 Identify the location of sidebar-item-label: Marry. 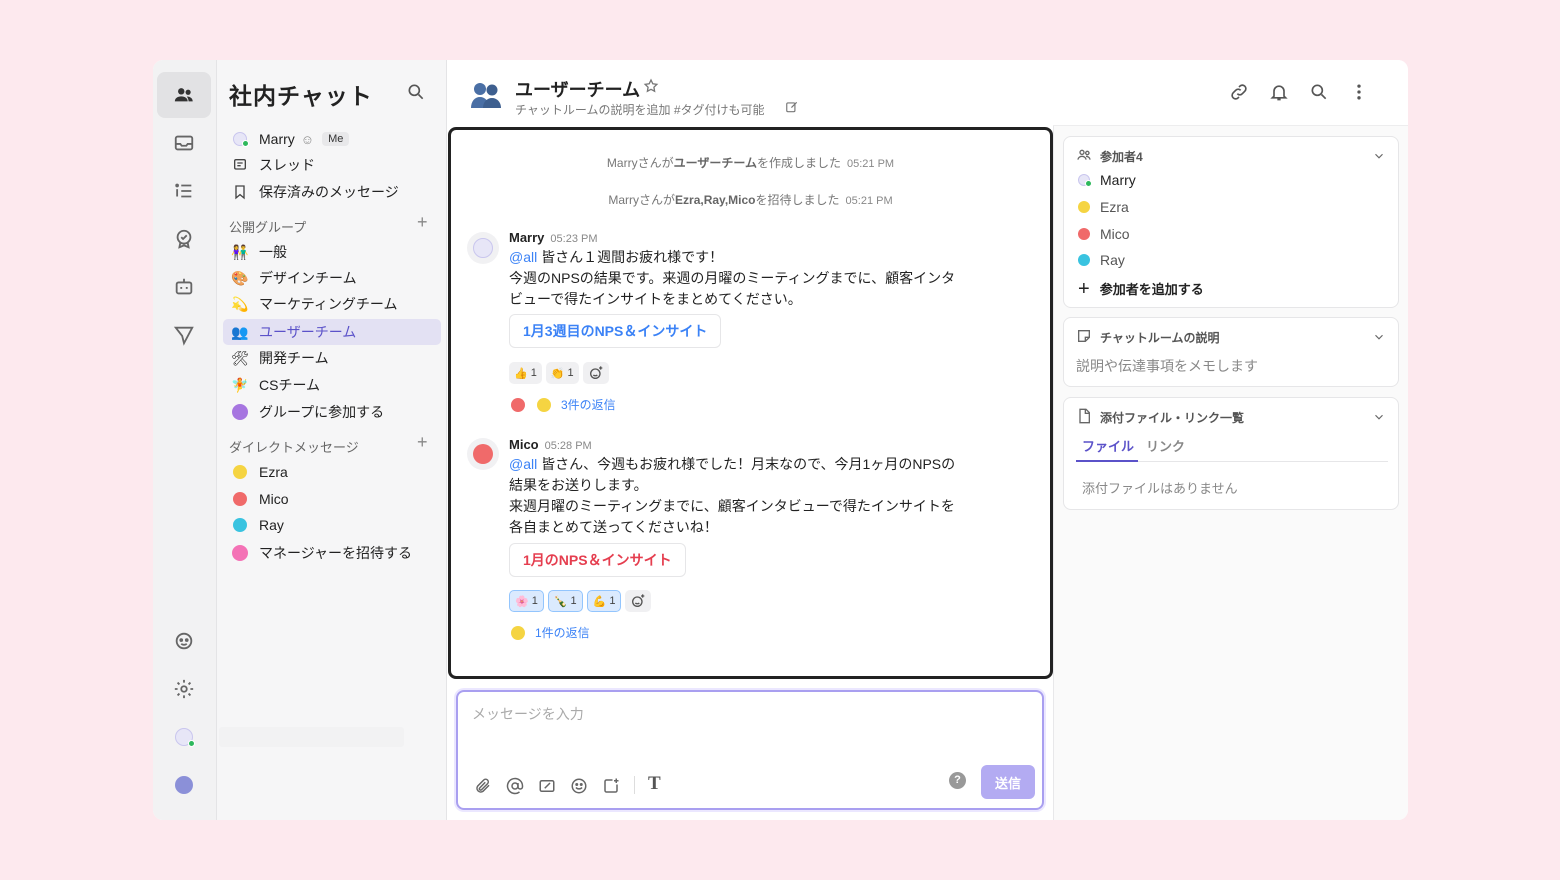
(277, 139).